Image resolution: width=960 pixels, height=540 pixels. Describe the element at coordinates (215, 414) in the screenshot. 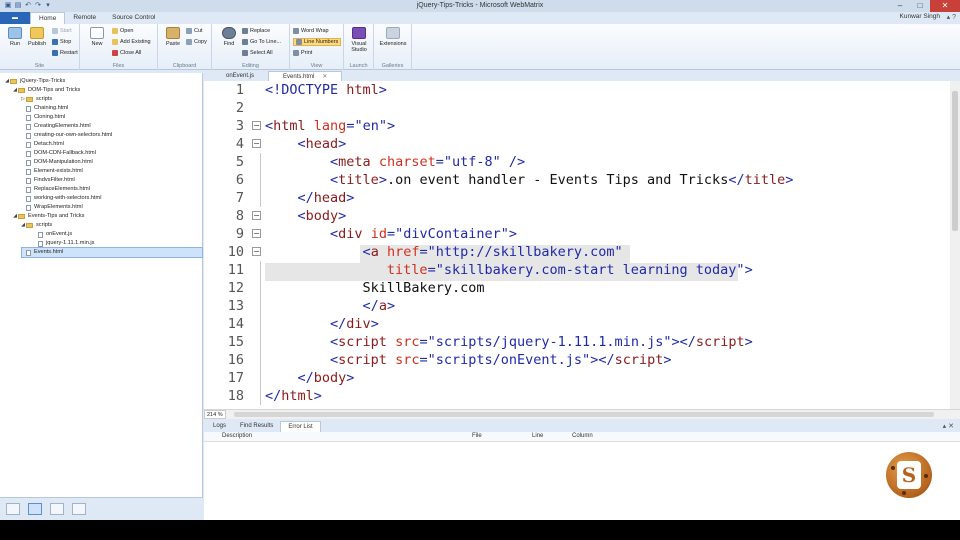

I see `zoom-level: 214 %` at that location.